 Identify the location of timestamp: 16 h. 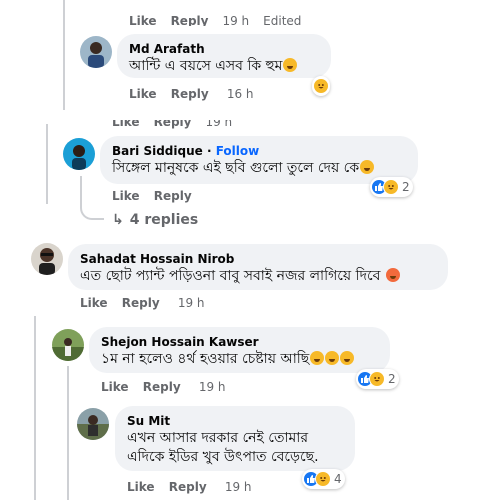
(240, 94).